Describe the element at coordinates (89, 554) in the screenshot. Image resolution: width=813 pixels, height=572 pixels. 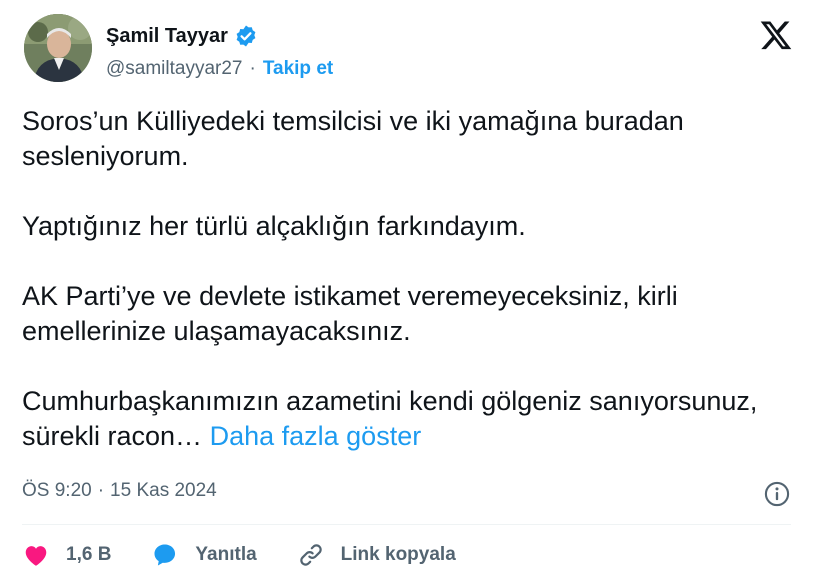
I see `like-count: 1,6 B` at that location.